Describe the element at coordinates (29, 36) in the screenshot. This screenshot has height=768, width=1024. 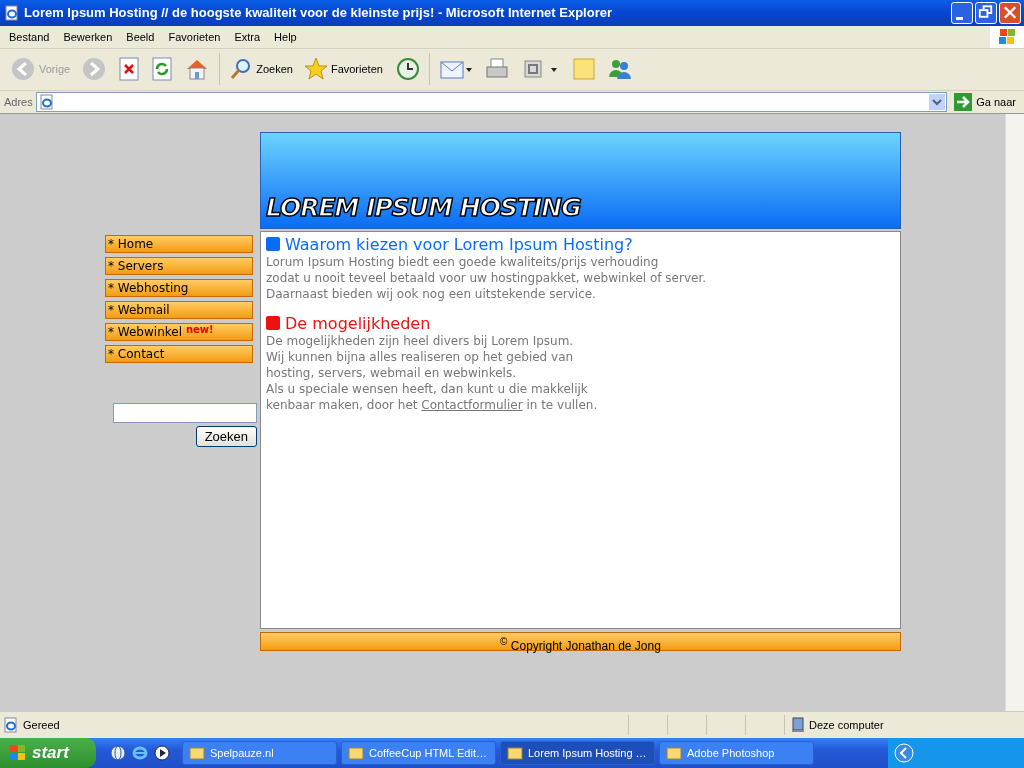
I see `menu-item: Bestand` at that location.